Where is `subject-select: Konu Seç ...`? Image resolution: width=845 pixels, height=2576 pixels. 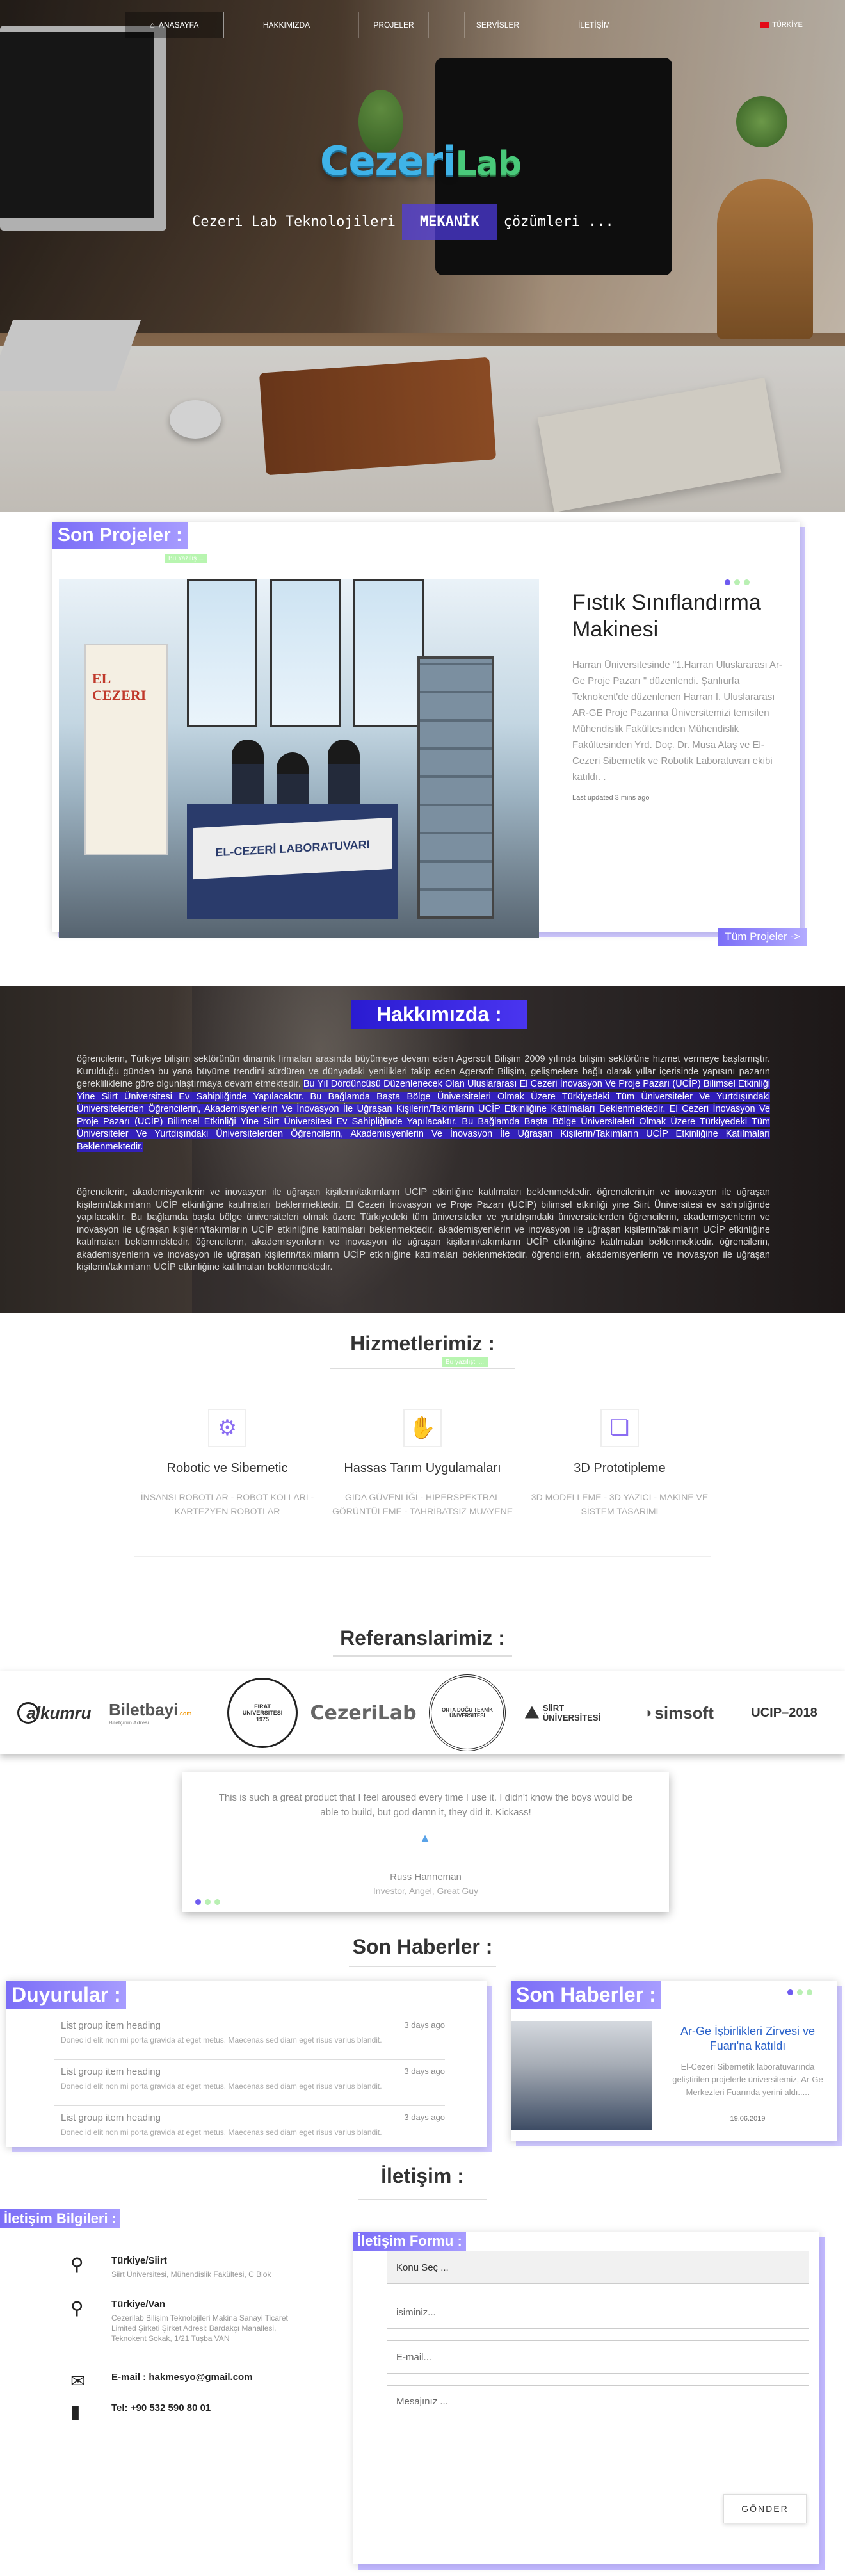
subject-select: Konu Seç ... is located at coordinates (598, 2267).